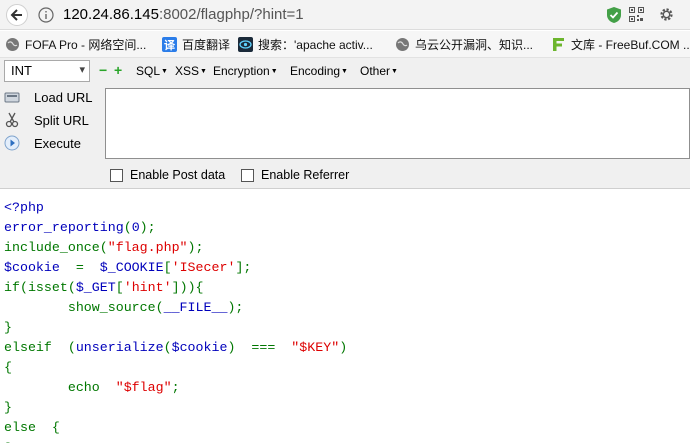 The height and width of the screenshot is (443, 690). I want to click on menu-label: Encoding, so click(315, 71).